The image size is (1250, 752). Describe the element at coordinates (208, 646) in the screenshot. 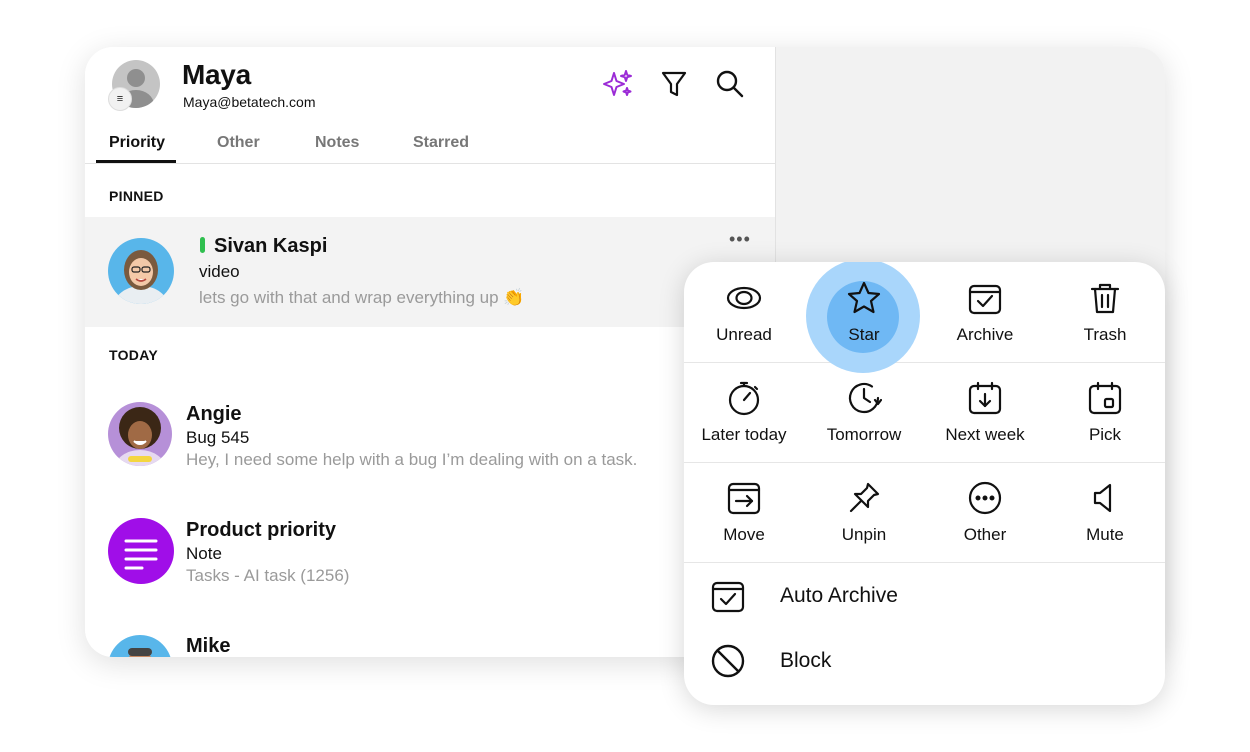

I see `email-sender: Mike` at that location.